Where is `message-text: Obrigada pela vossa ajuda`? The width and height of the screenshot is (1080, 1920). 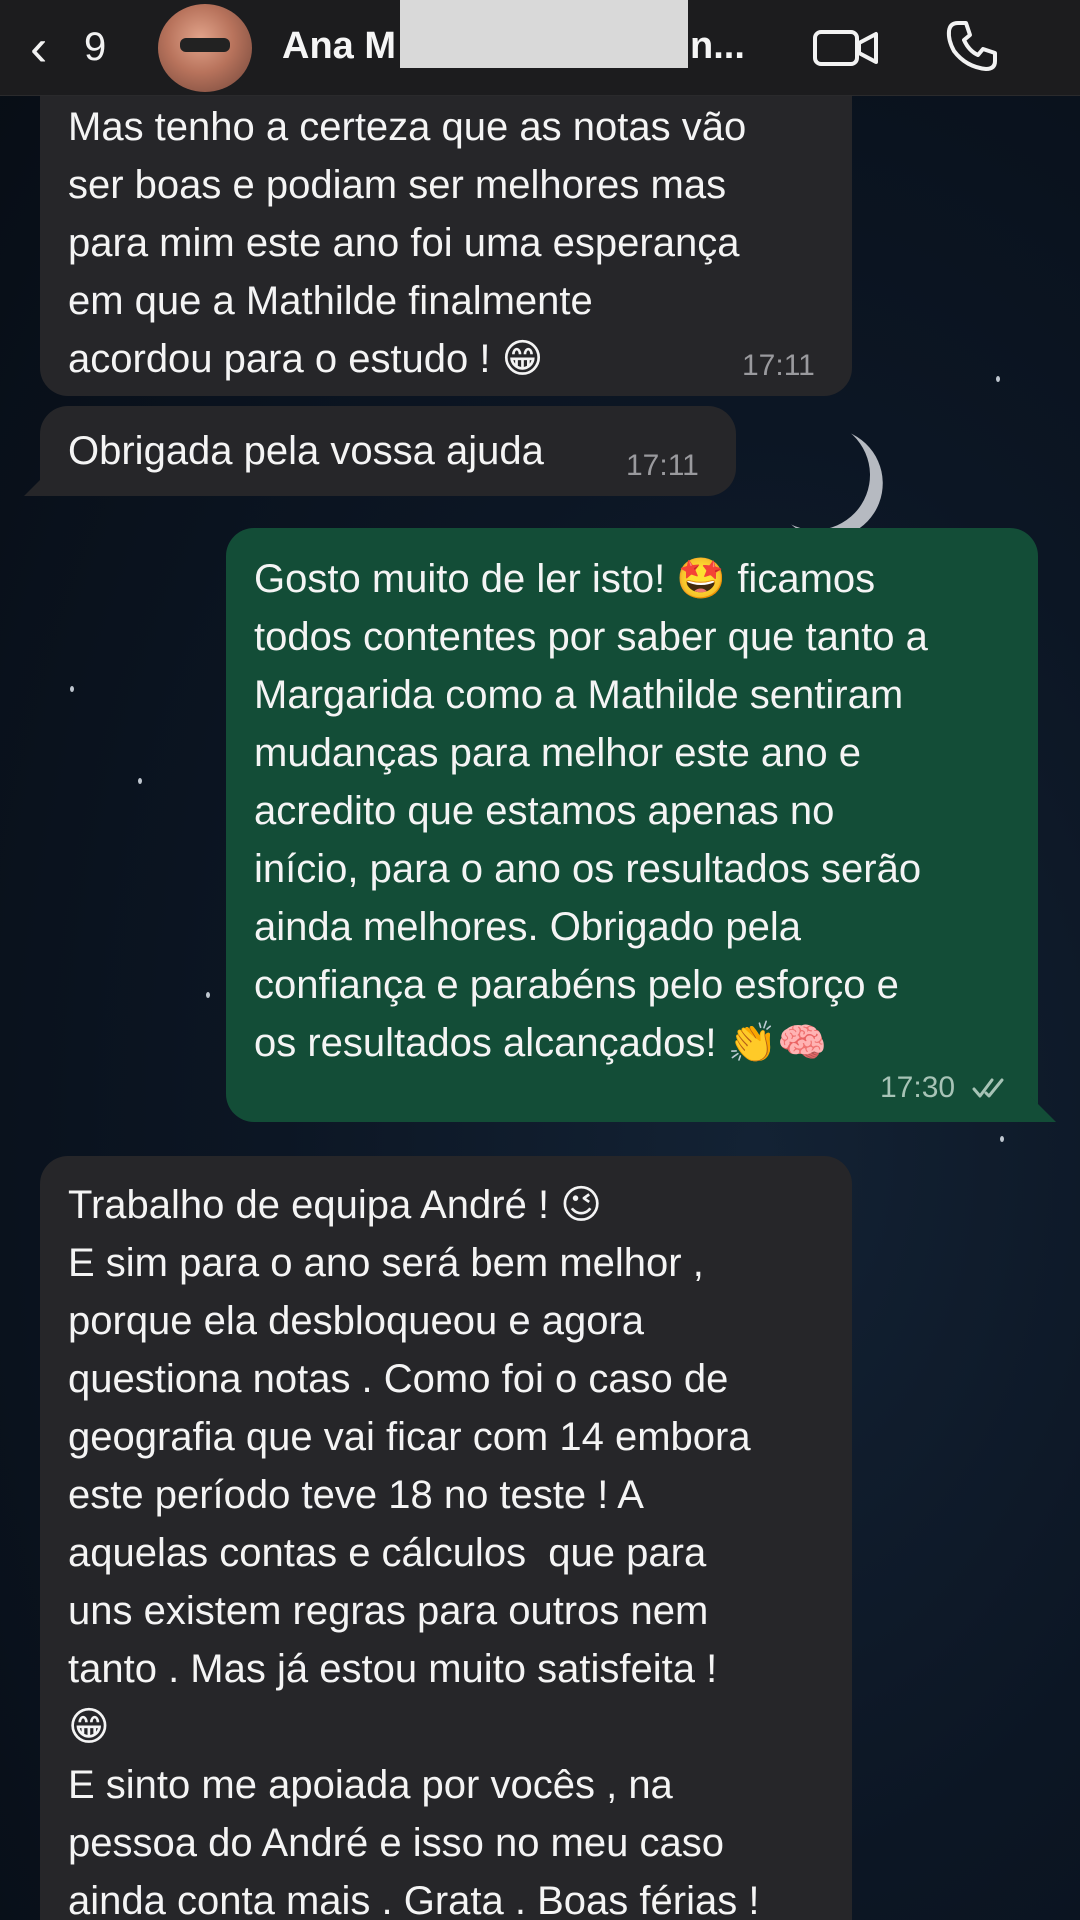
message-text: Obrigada pela vossa ajuda is located at coordinates (306, 451).